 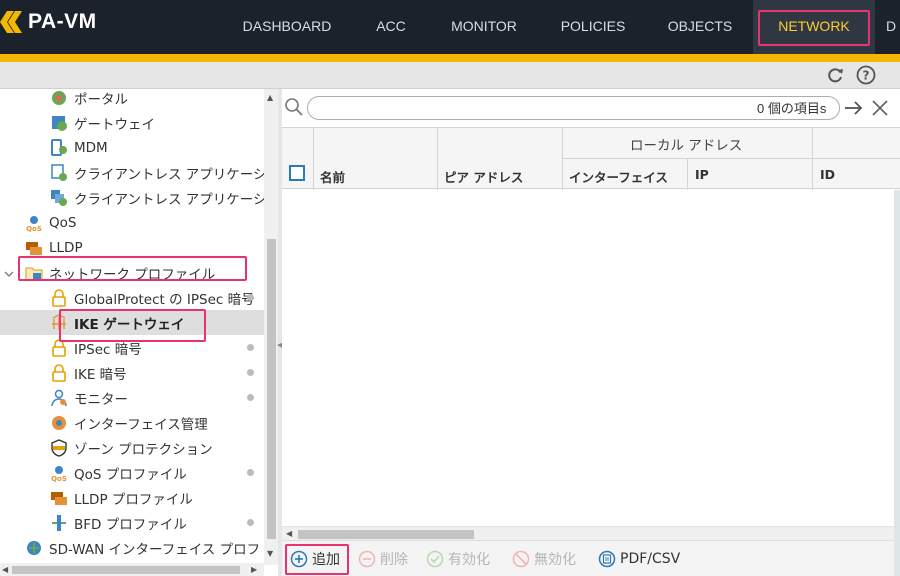 What do you see at coordinates (132, 522) in the screenshot?
I see `tree-item-bfd-profile: BFD プロファイル` at bounding box center [132, 522].